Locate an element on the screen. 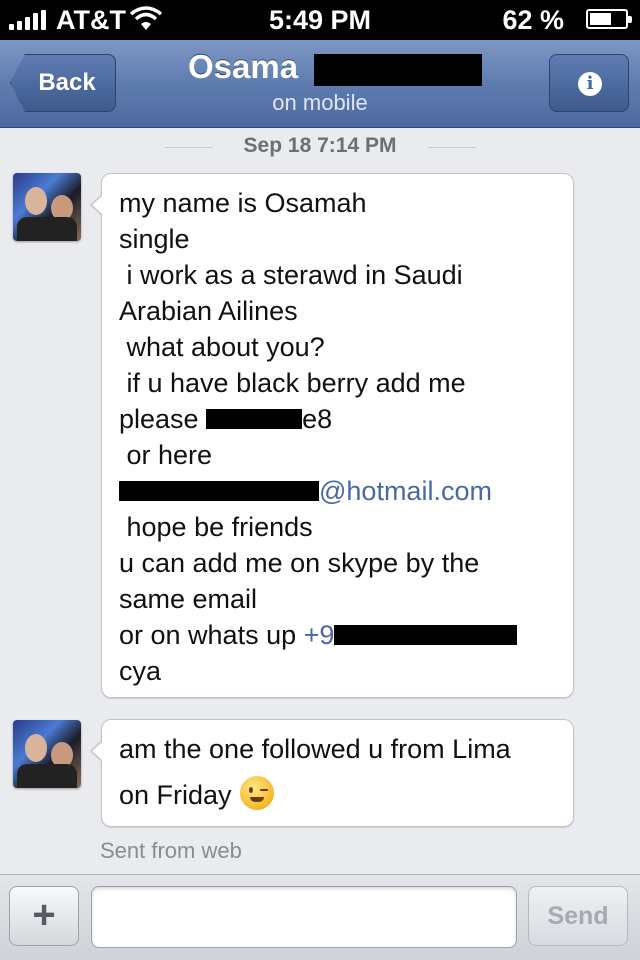 Image resolution: width=640 pixels, height=960 pixels. battery-icon is located at coordinates (609, 19).